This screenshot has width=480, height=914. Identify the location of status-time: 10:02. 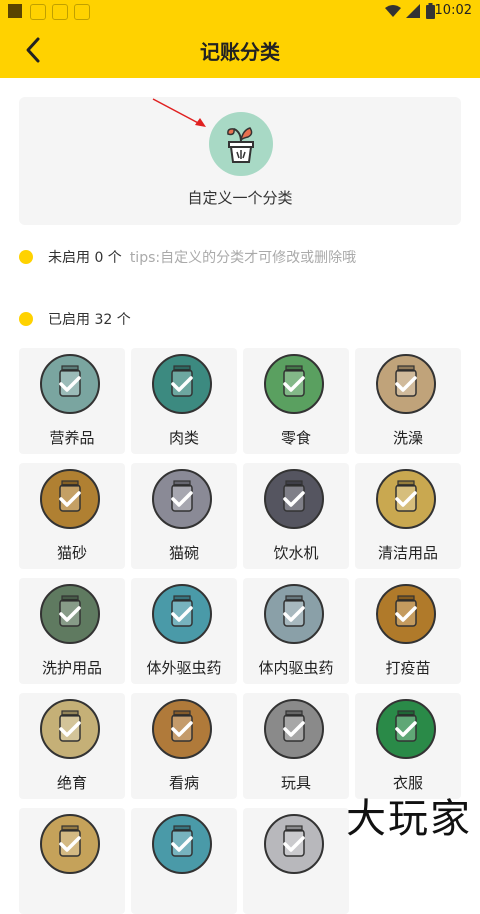
(453, 10).